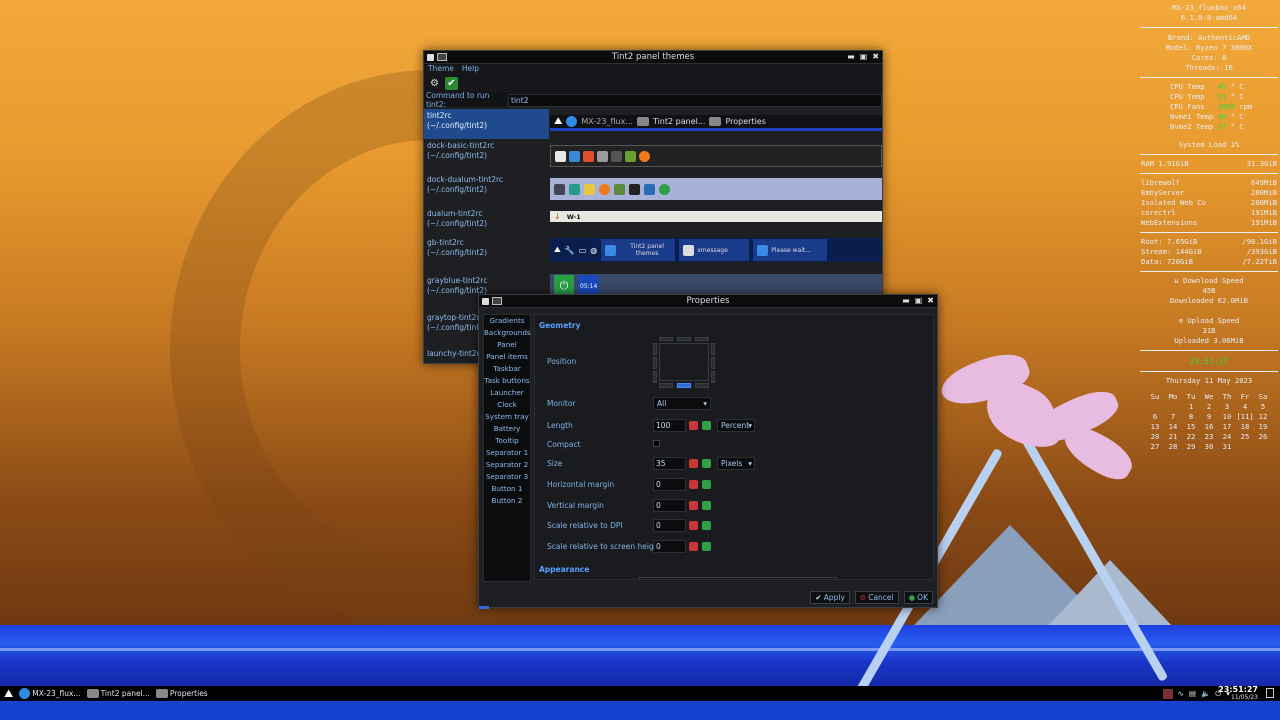 The width and height of the screenshot is (1280, 720). Describe the element at coordinates (669, 463) in the screenshot. I see `size-field: 35` at that location.